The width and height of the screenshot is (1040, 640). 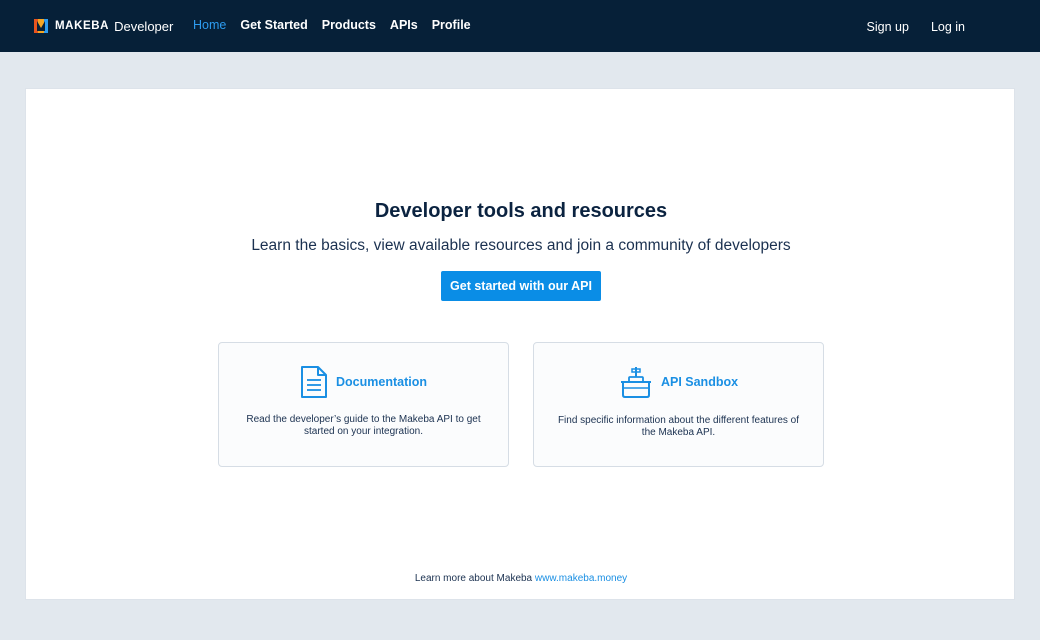 What do you see at coordinates (144, 26) in the screenshot?
I see `brand-subtitle: Developer` at bounding box center [144, 26].